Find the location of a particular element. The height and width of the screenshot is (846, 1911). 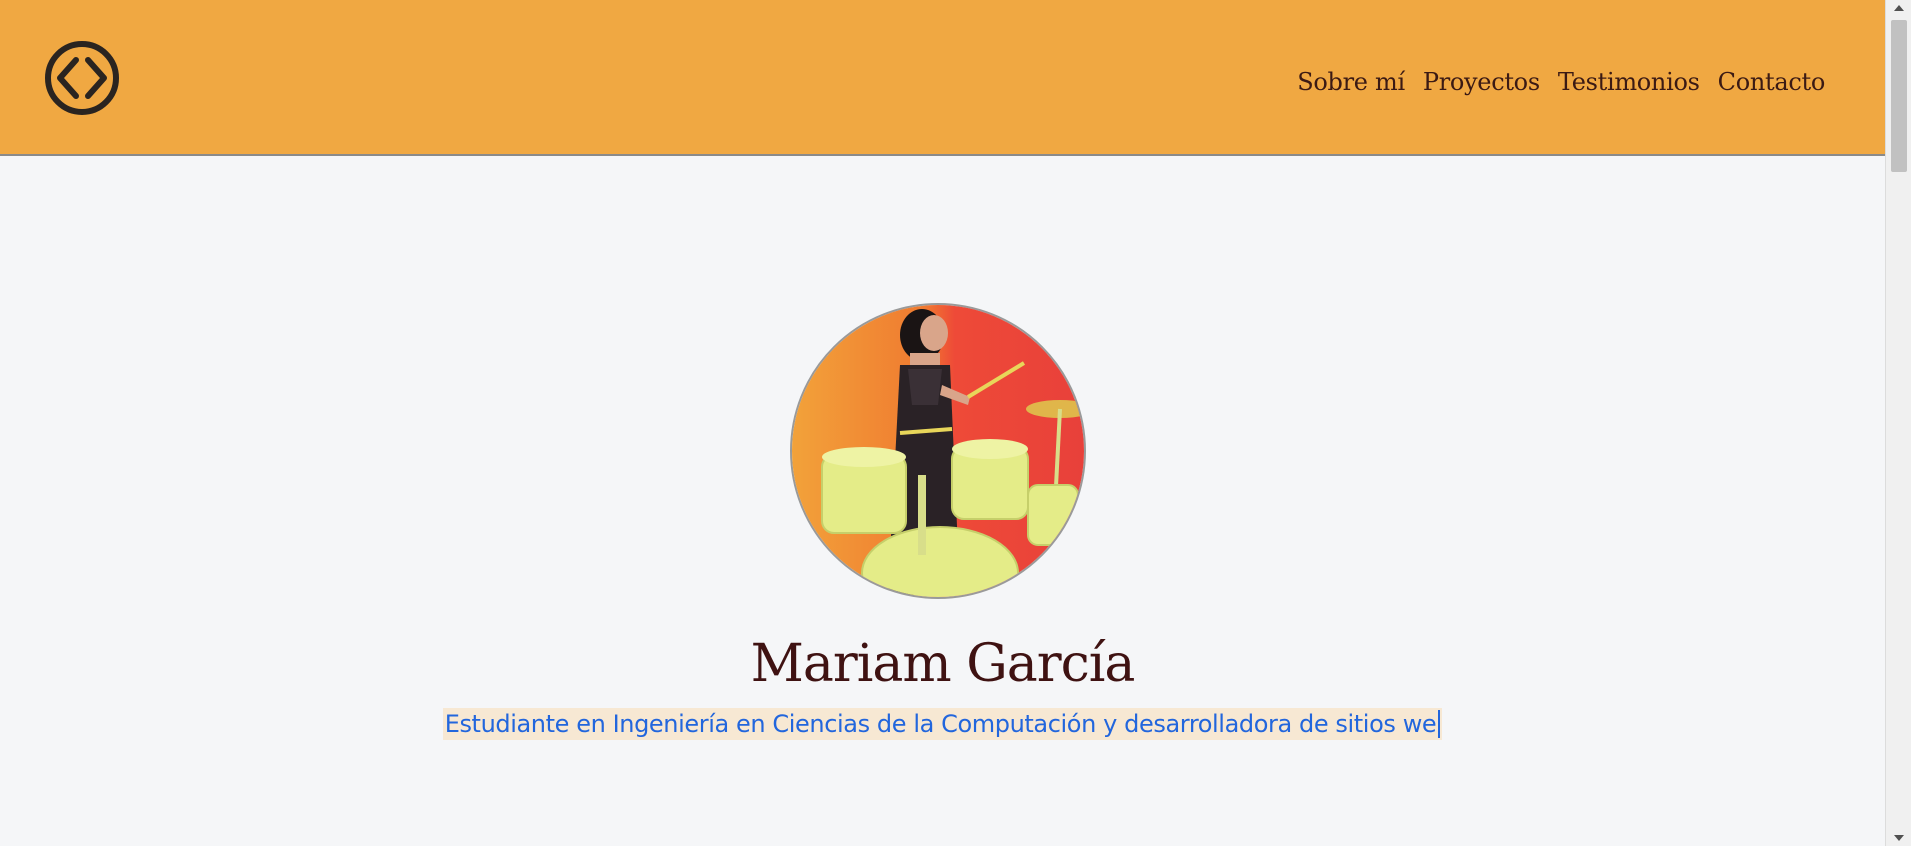

scroll-thumb is located at coordinates (1899, 96).